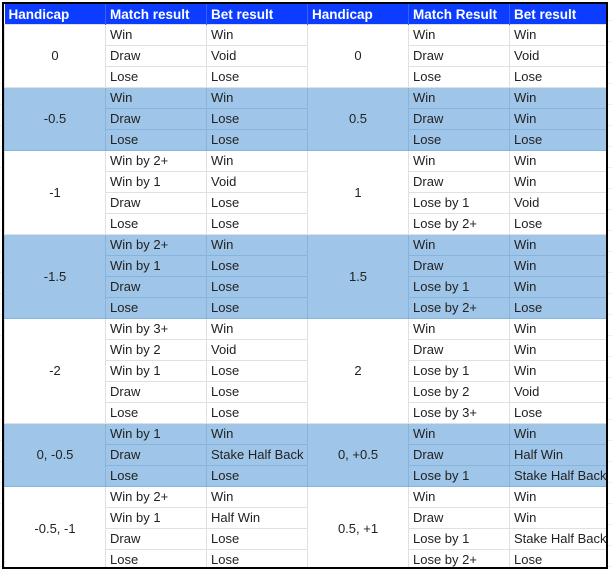  I want to click on header-handicap-right: Handicap, so click(358, 14).